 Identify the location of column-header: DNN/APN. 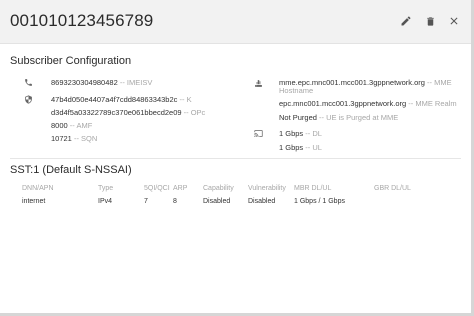
(38, 188).